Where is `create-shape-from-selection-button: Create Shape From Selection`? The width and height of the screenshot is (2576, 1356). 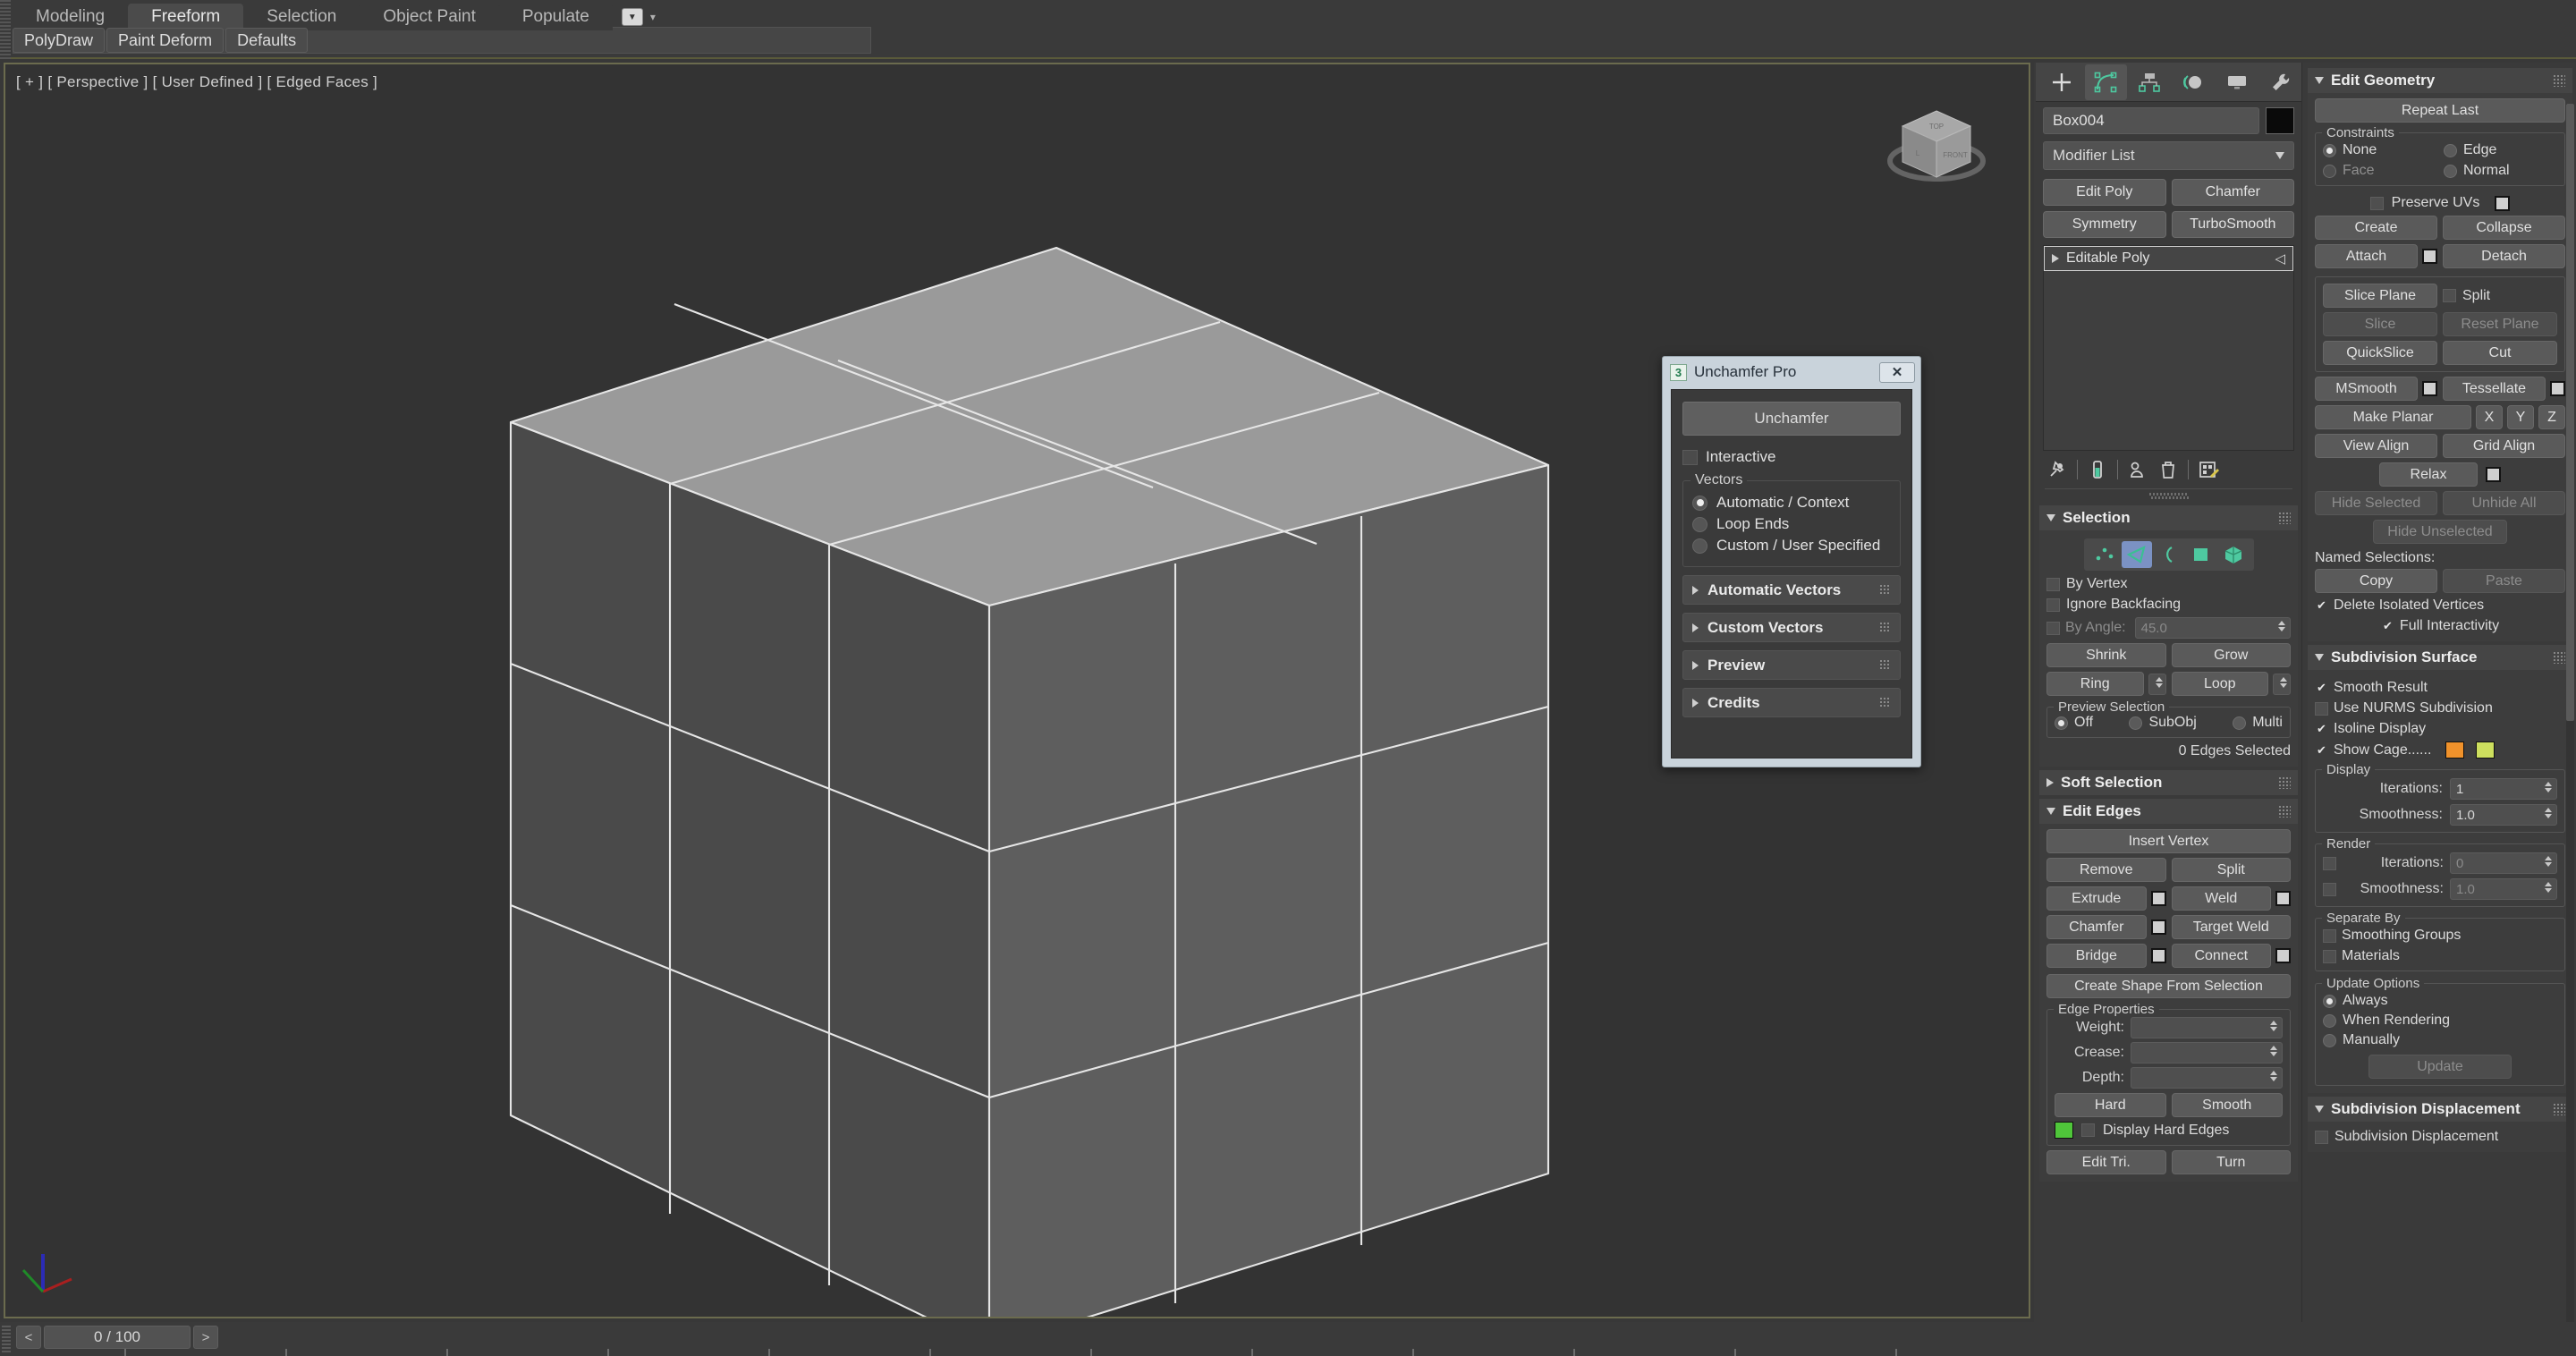
create-shape-from-selection-button: Create Shape From Selection is located at coordinates (2168, 986).